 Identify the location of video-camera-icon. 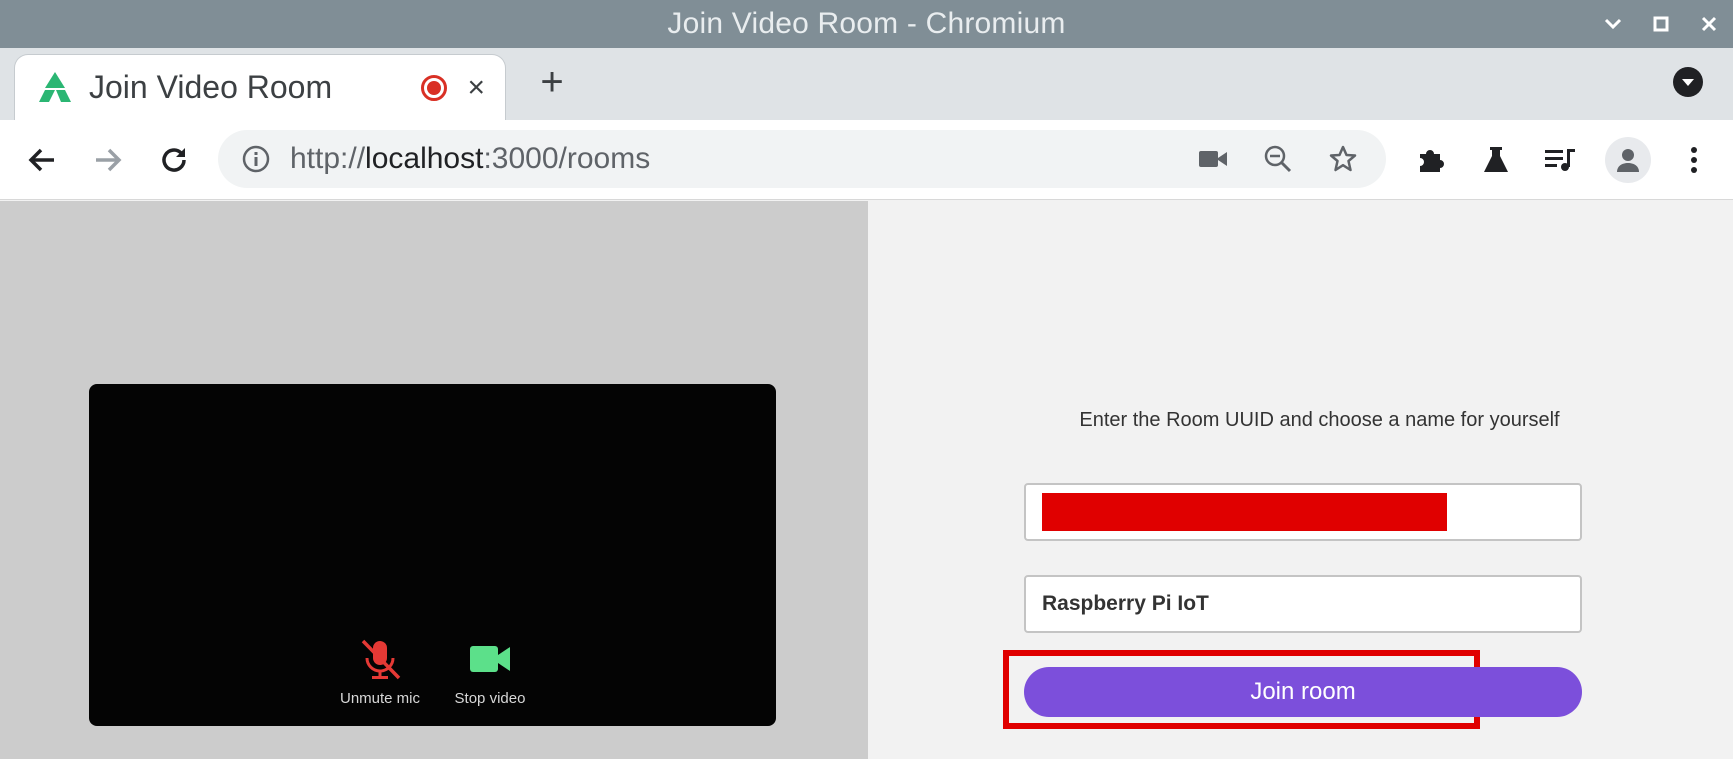
(490, 659).